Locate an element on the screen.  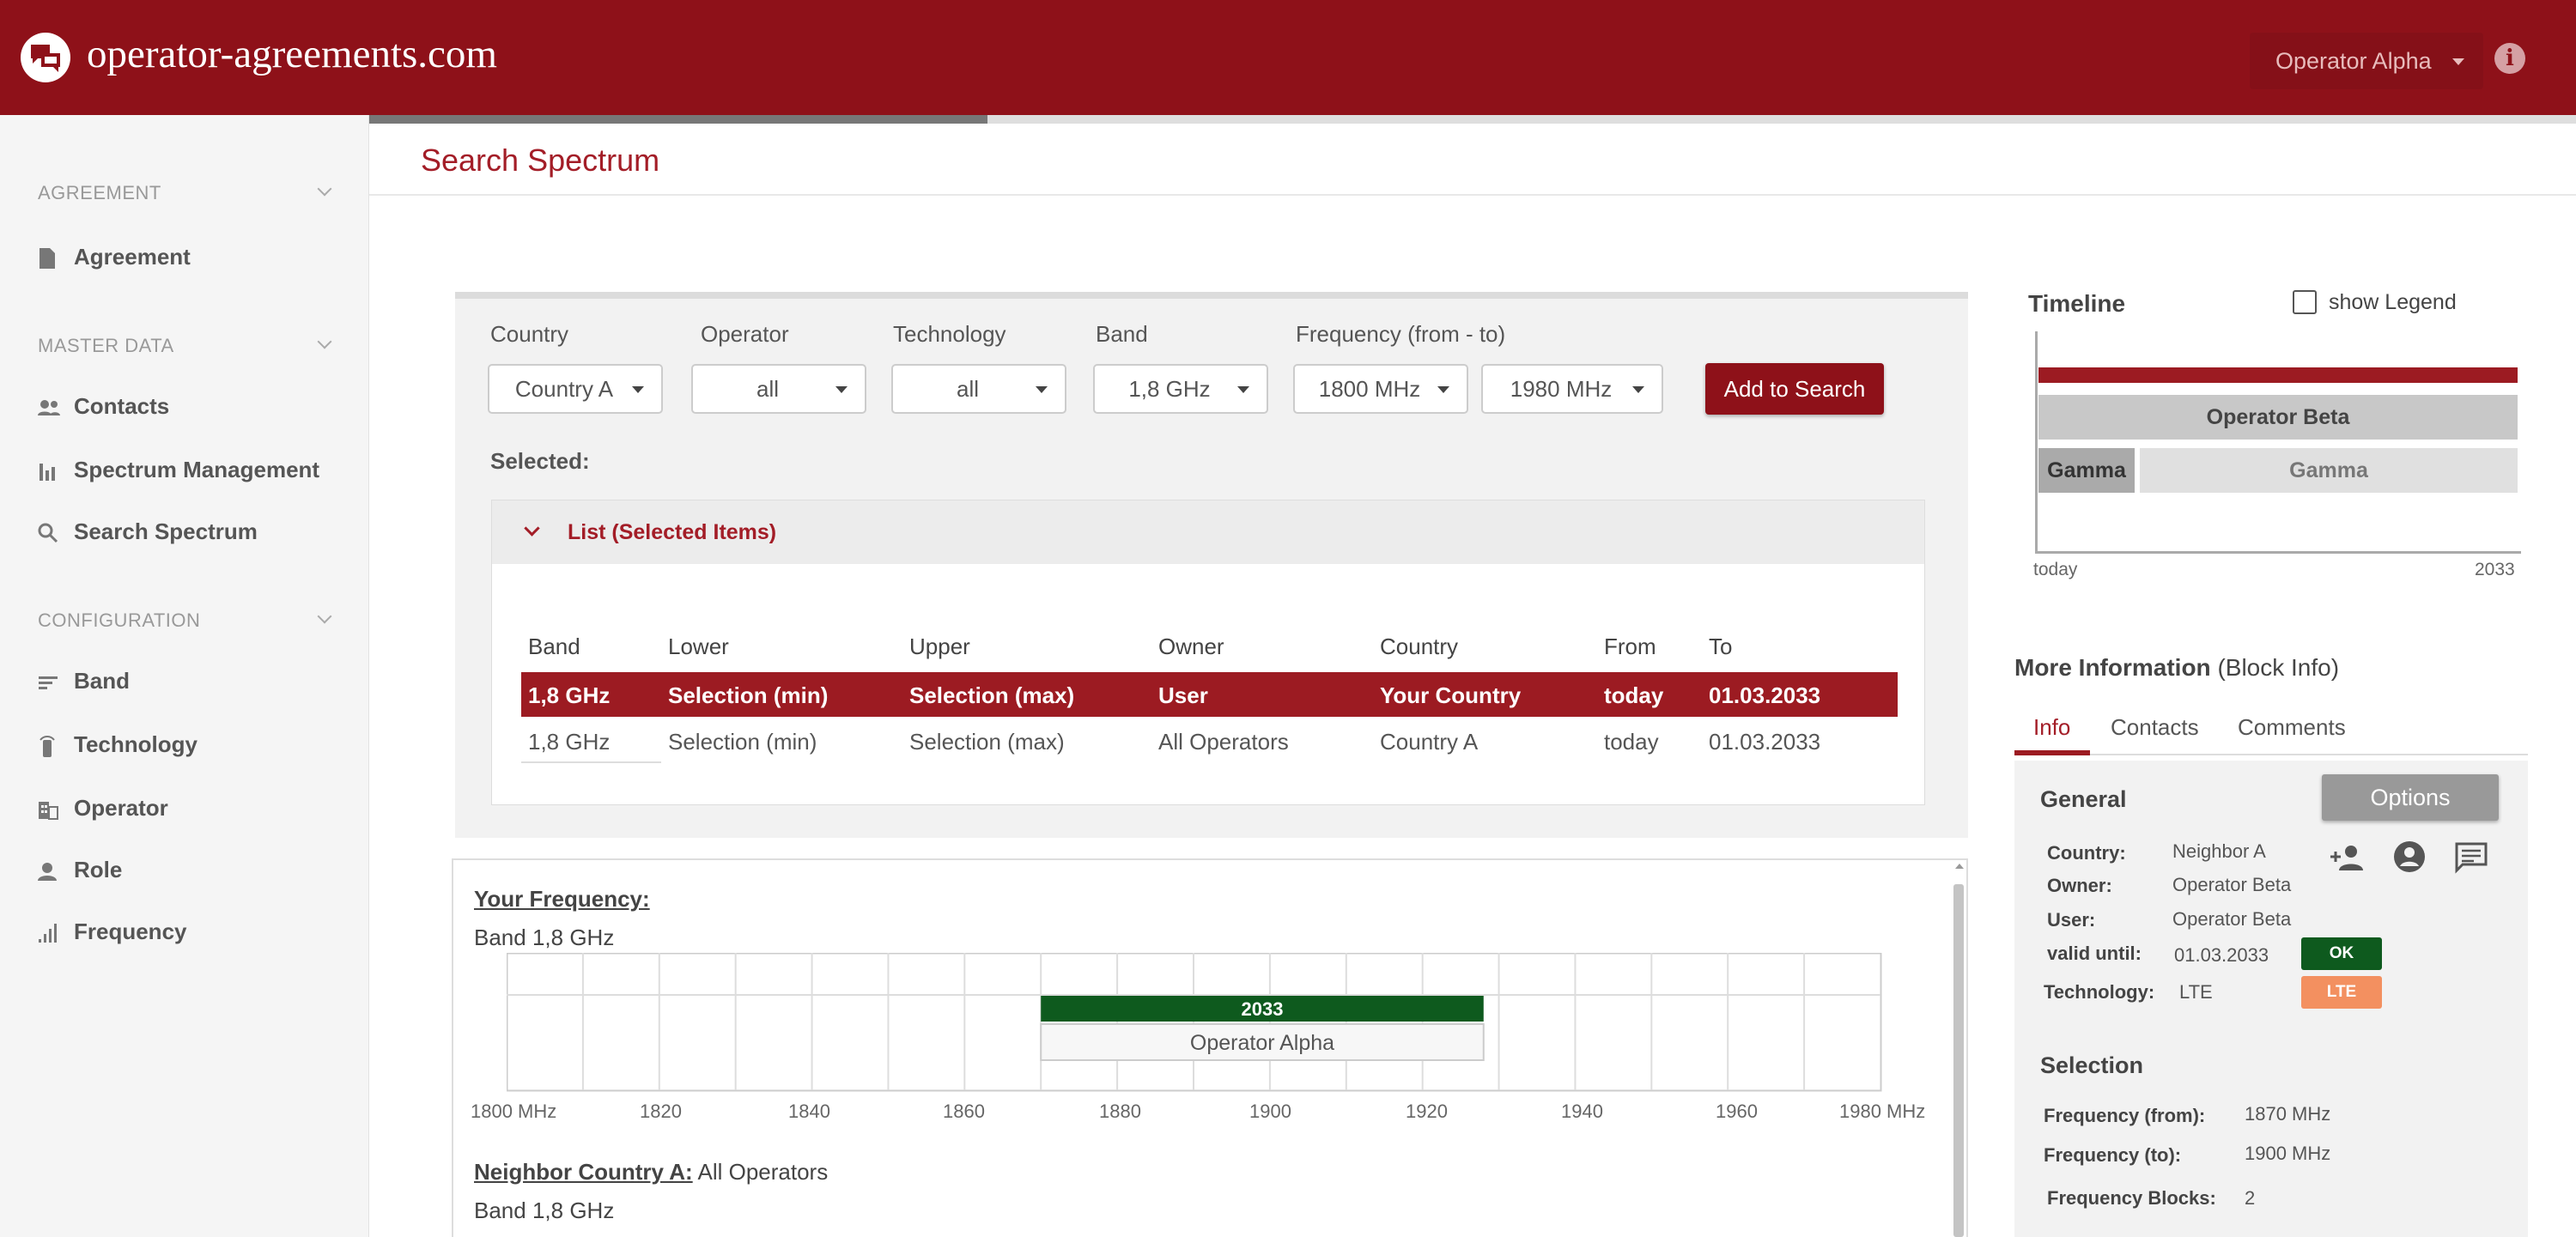
table-cell: 01.03.2033 is located at coordinates (1764, 742).